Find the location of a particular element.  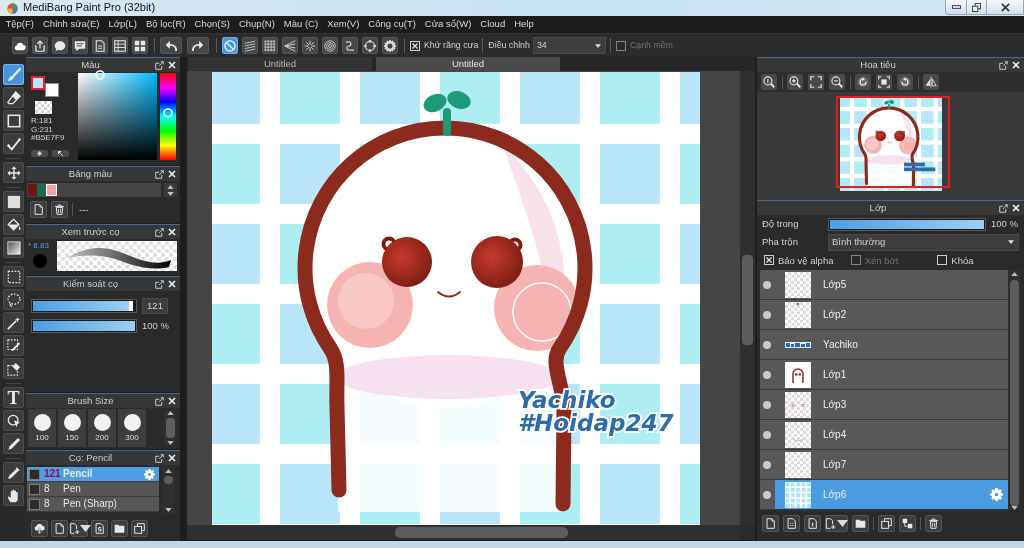

pointer-button is located at coordinates (60, 153).